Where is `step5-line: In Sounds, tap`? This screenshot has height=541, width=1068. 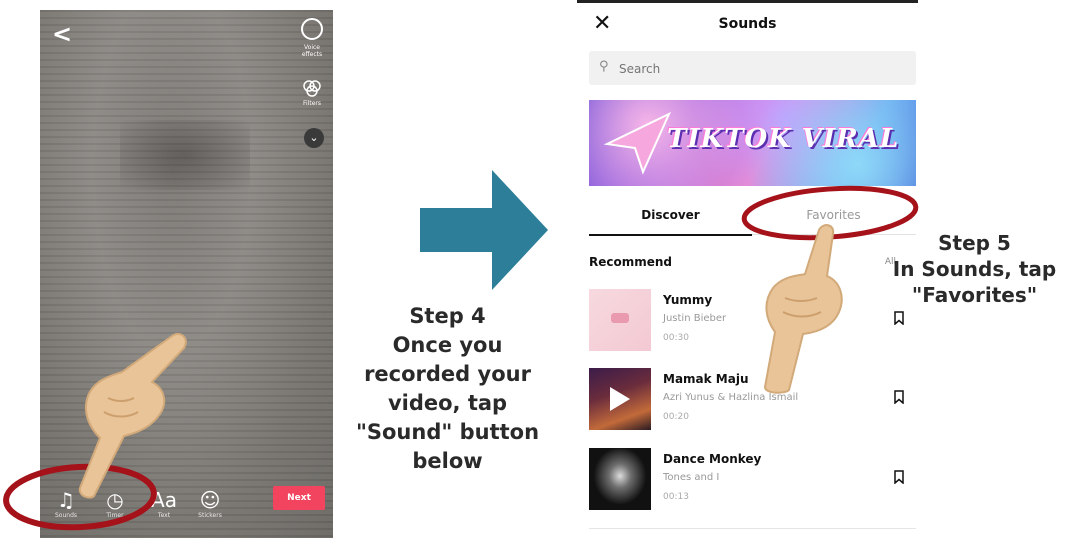 step5-line: In Sounds, tap is located at coordinates (974, 269).